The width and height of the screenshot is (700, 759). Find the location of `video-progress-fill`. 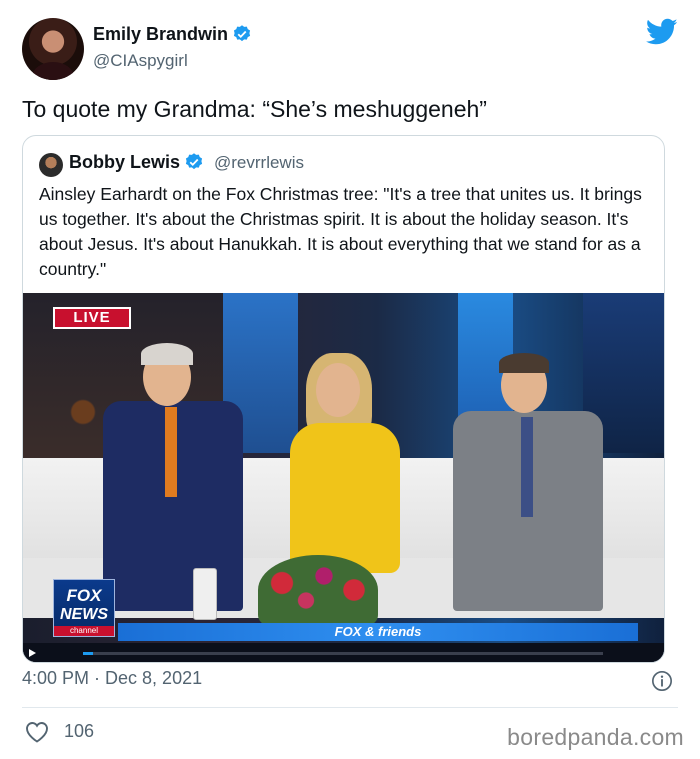

video-progress-fill is located at coordinates (88, 653).